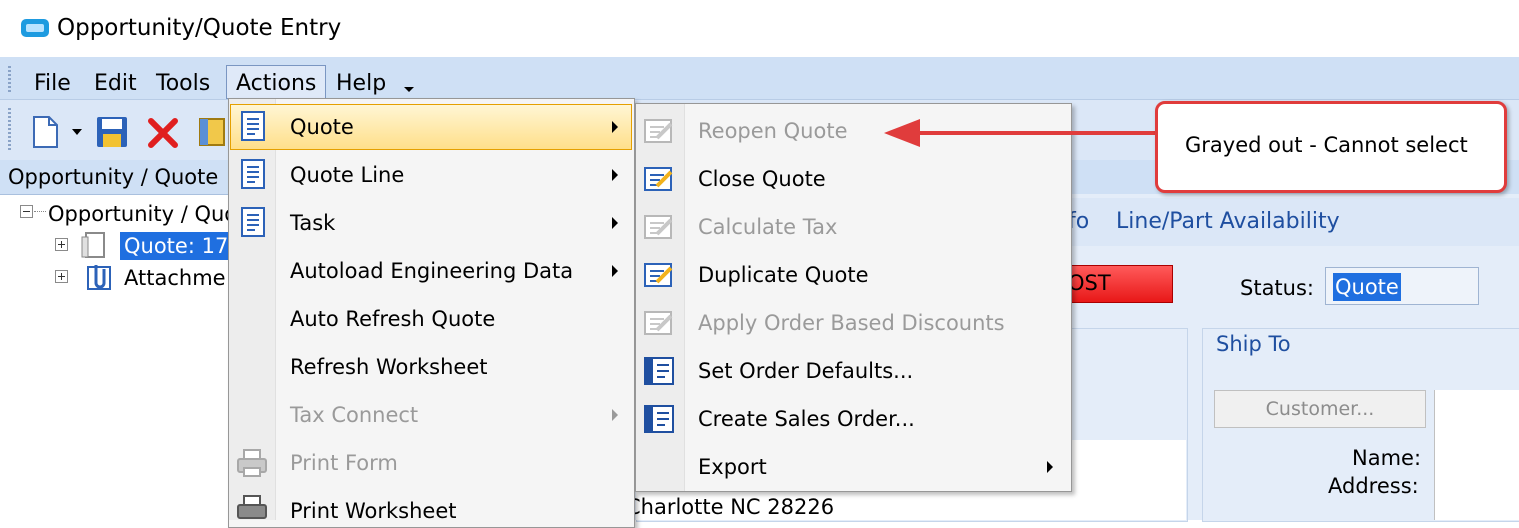 The height and width of the screenshot is (528, 1519). I want to click on save-icon, so click(112, 132).